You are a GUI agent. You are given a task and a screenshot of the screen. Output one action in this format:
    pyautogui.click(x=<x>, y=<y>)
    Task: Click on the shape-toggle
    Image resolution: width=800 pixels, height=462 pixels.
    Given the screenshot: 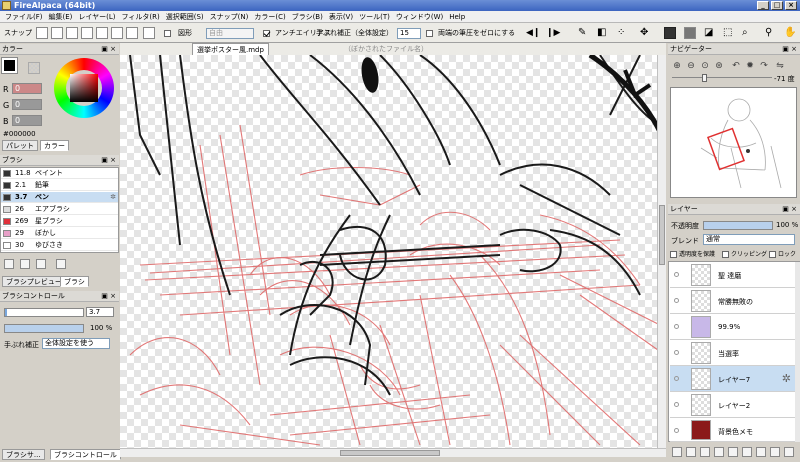 What is the action you would take?
    pyautogui.click(x=168, y=33)
    